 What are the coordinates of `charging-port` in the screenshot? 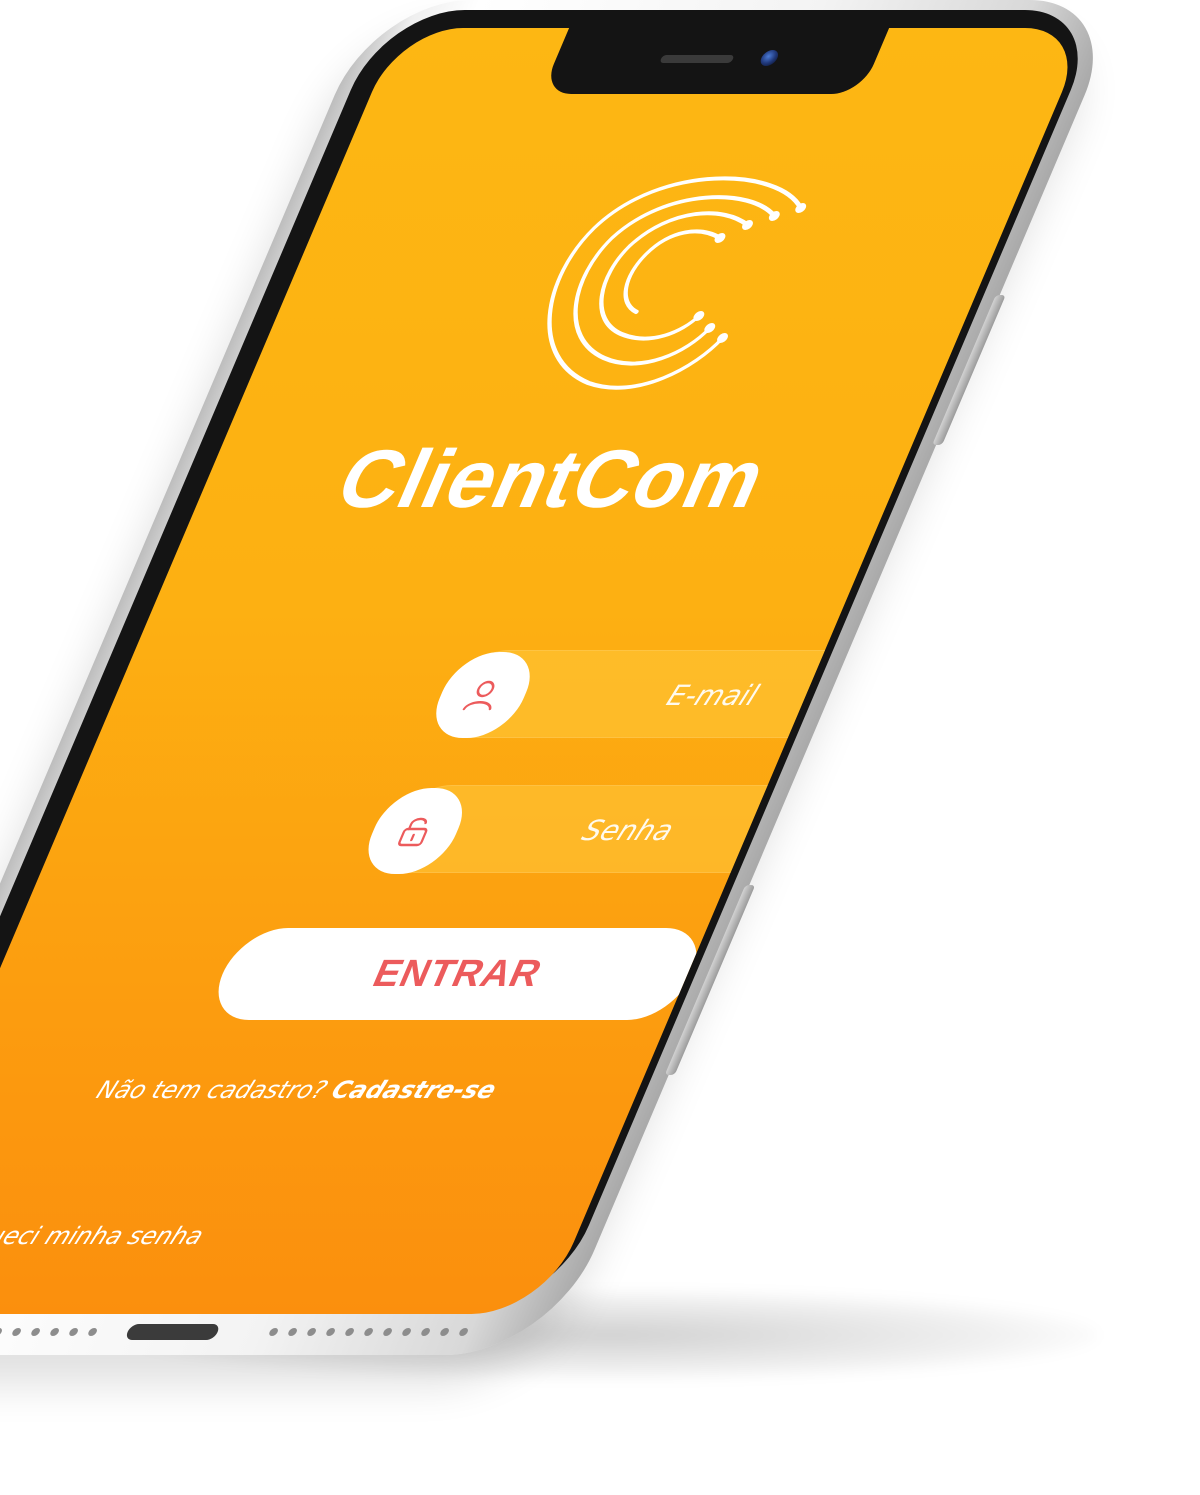 It's located at (172, 1332).